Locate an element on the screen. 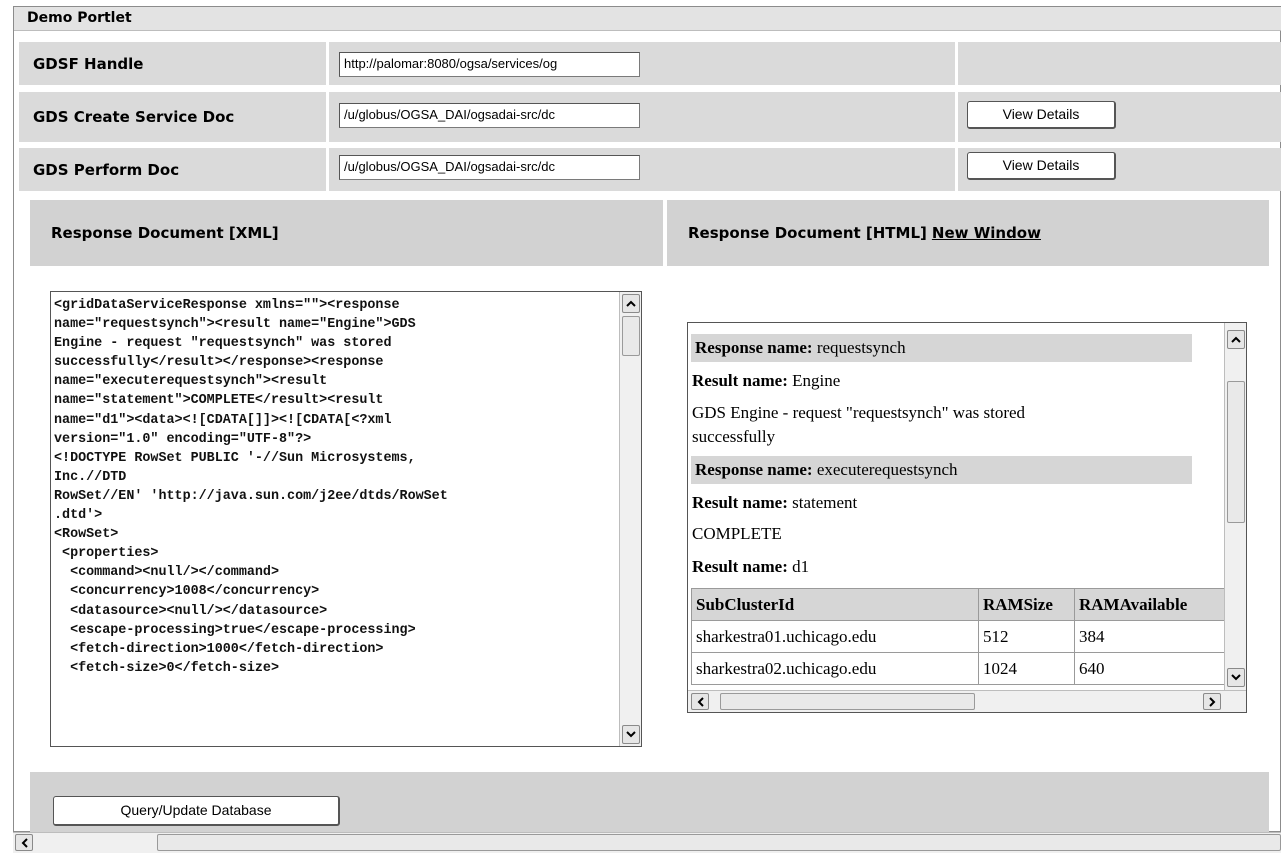 The width and height of the screenshot is (1281, 853). response-name-value: requestsynch is located at coordinates (861, 347).